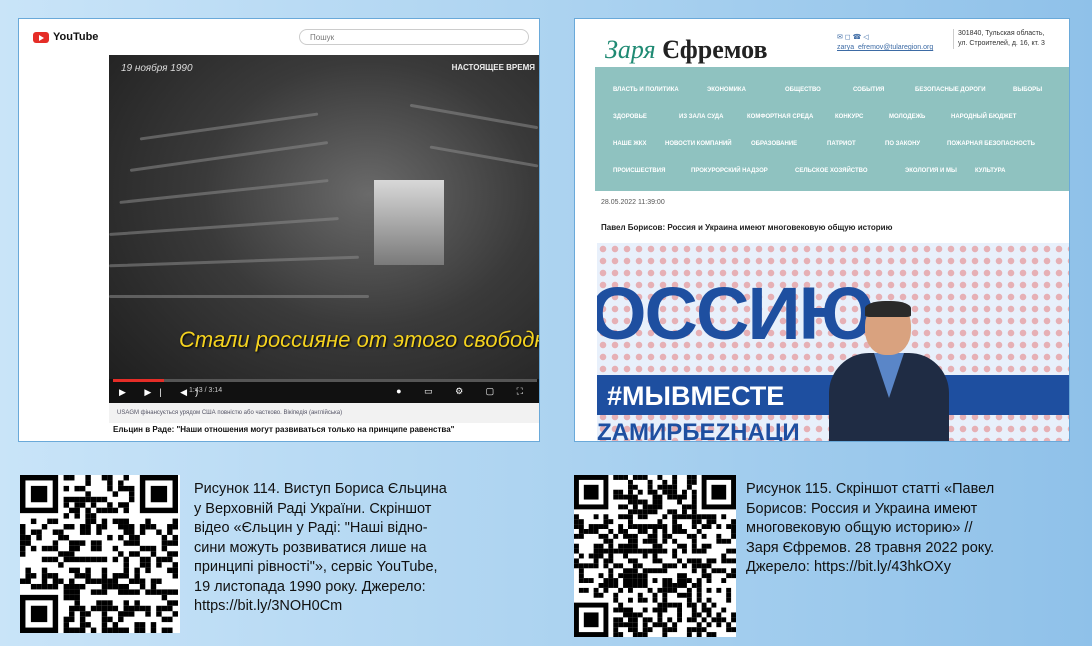 The image size is (1092, 646). Describe the element at coordinates (902, 144) in the screenshot. I see `nav-item: ПО ЗАКОНУ` at that location.